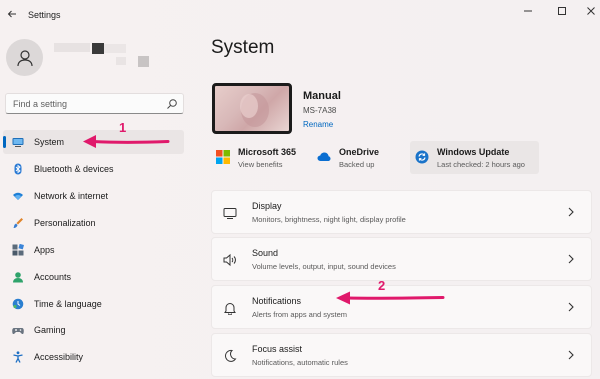 The width and height of the screenshot is (600, 379). I want to click on speaker-icon, so click(230, 260).